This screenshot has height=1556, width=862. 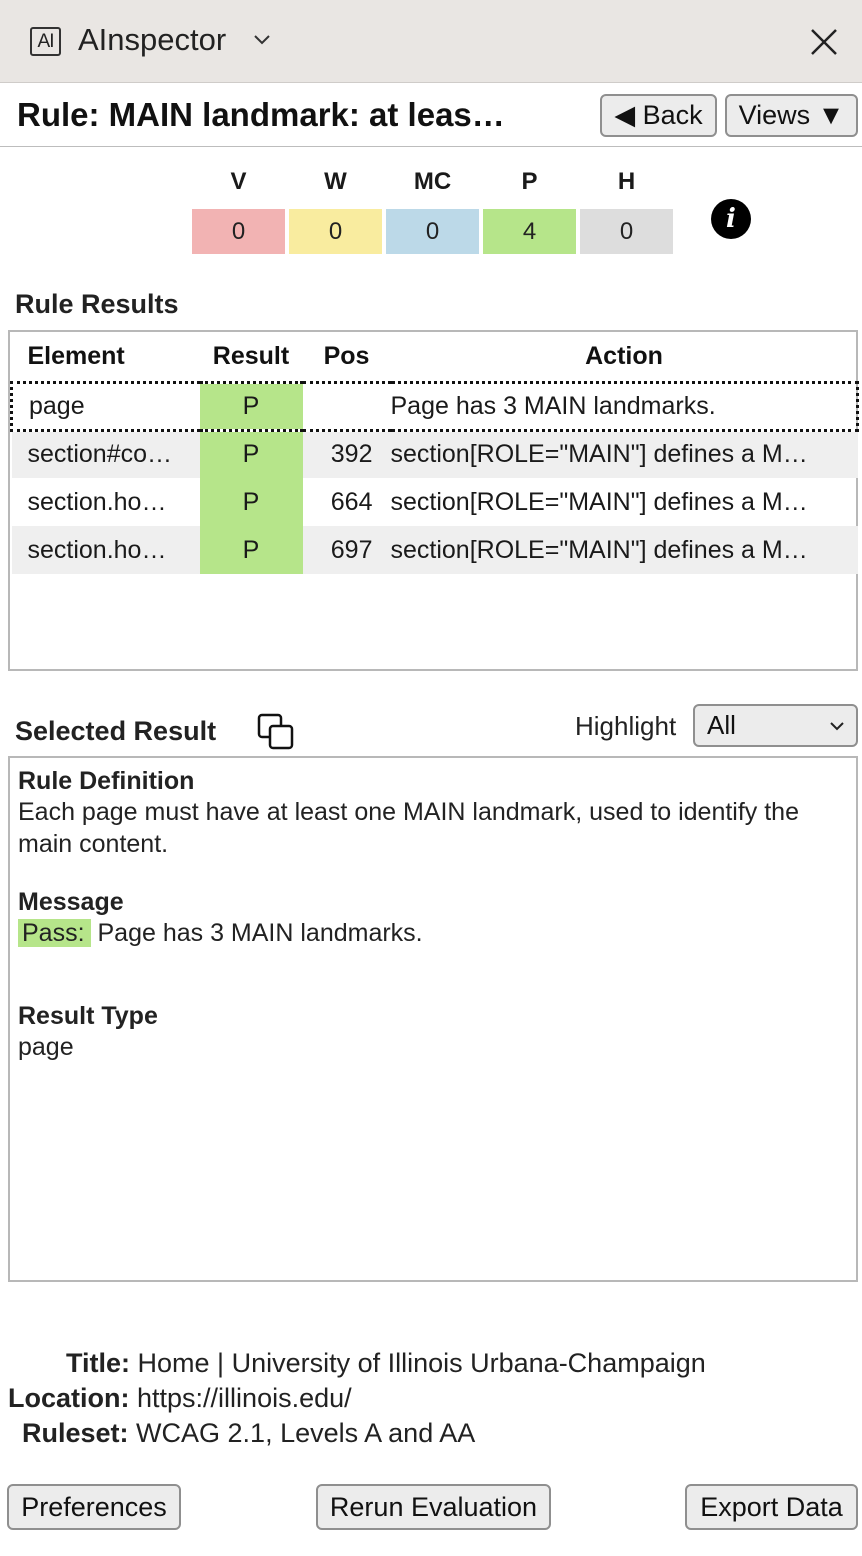 I want to click on summary-label: V, so click(x=238, y=181).